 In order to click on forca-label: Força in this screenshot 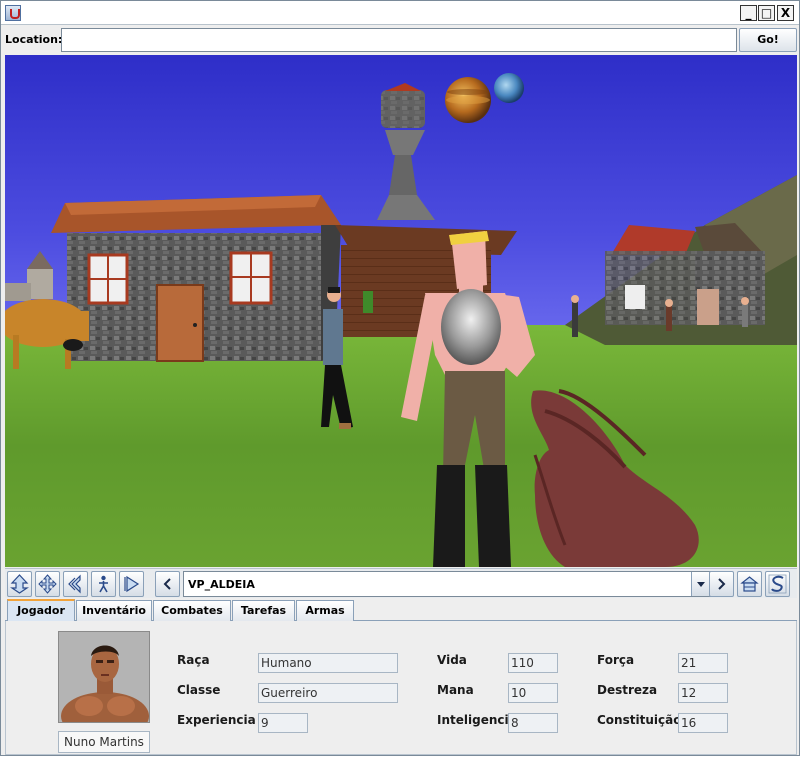, I will do `click(616, 660)`.